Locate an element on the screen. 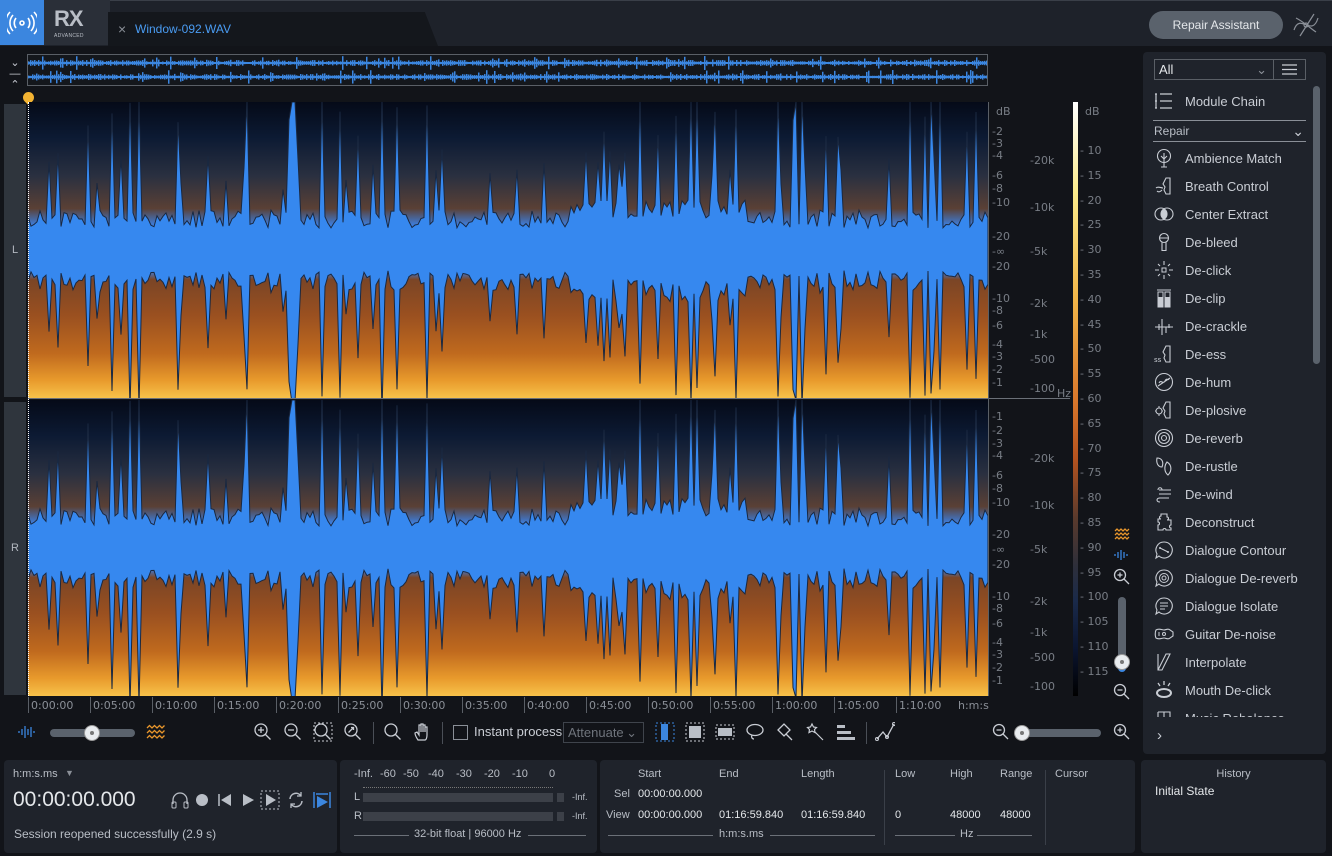  horizontal-zoom-thumb is located at coordinates (1022, 733).